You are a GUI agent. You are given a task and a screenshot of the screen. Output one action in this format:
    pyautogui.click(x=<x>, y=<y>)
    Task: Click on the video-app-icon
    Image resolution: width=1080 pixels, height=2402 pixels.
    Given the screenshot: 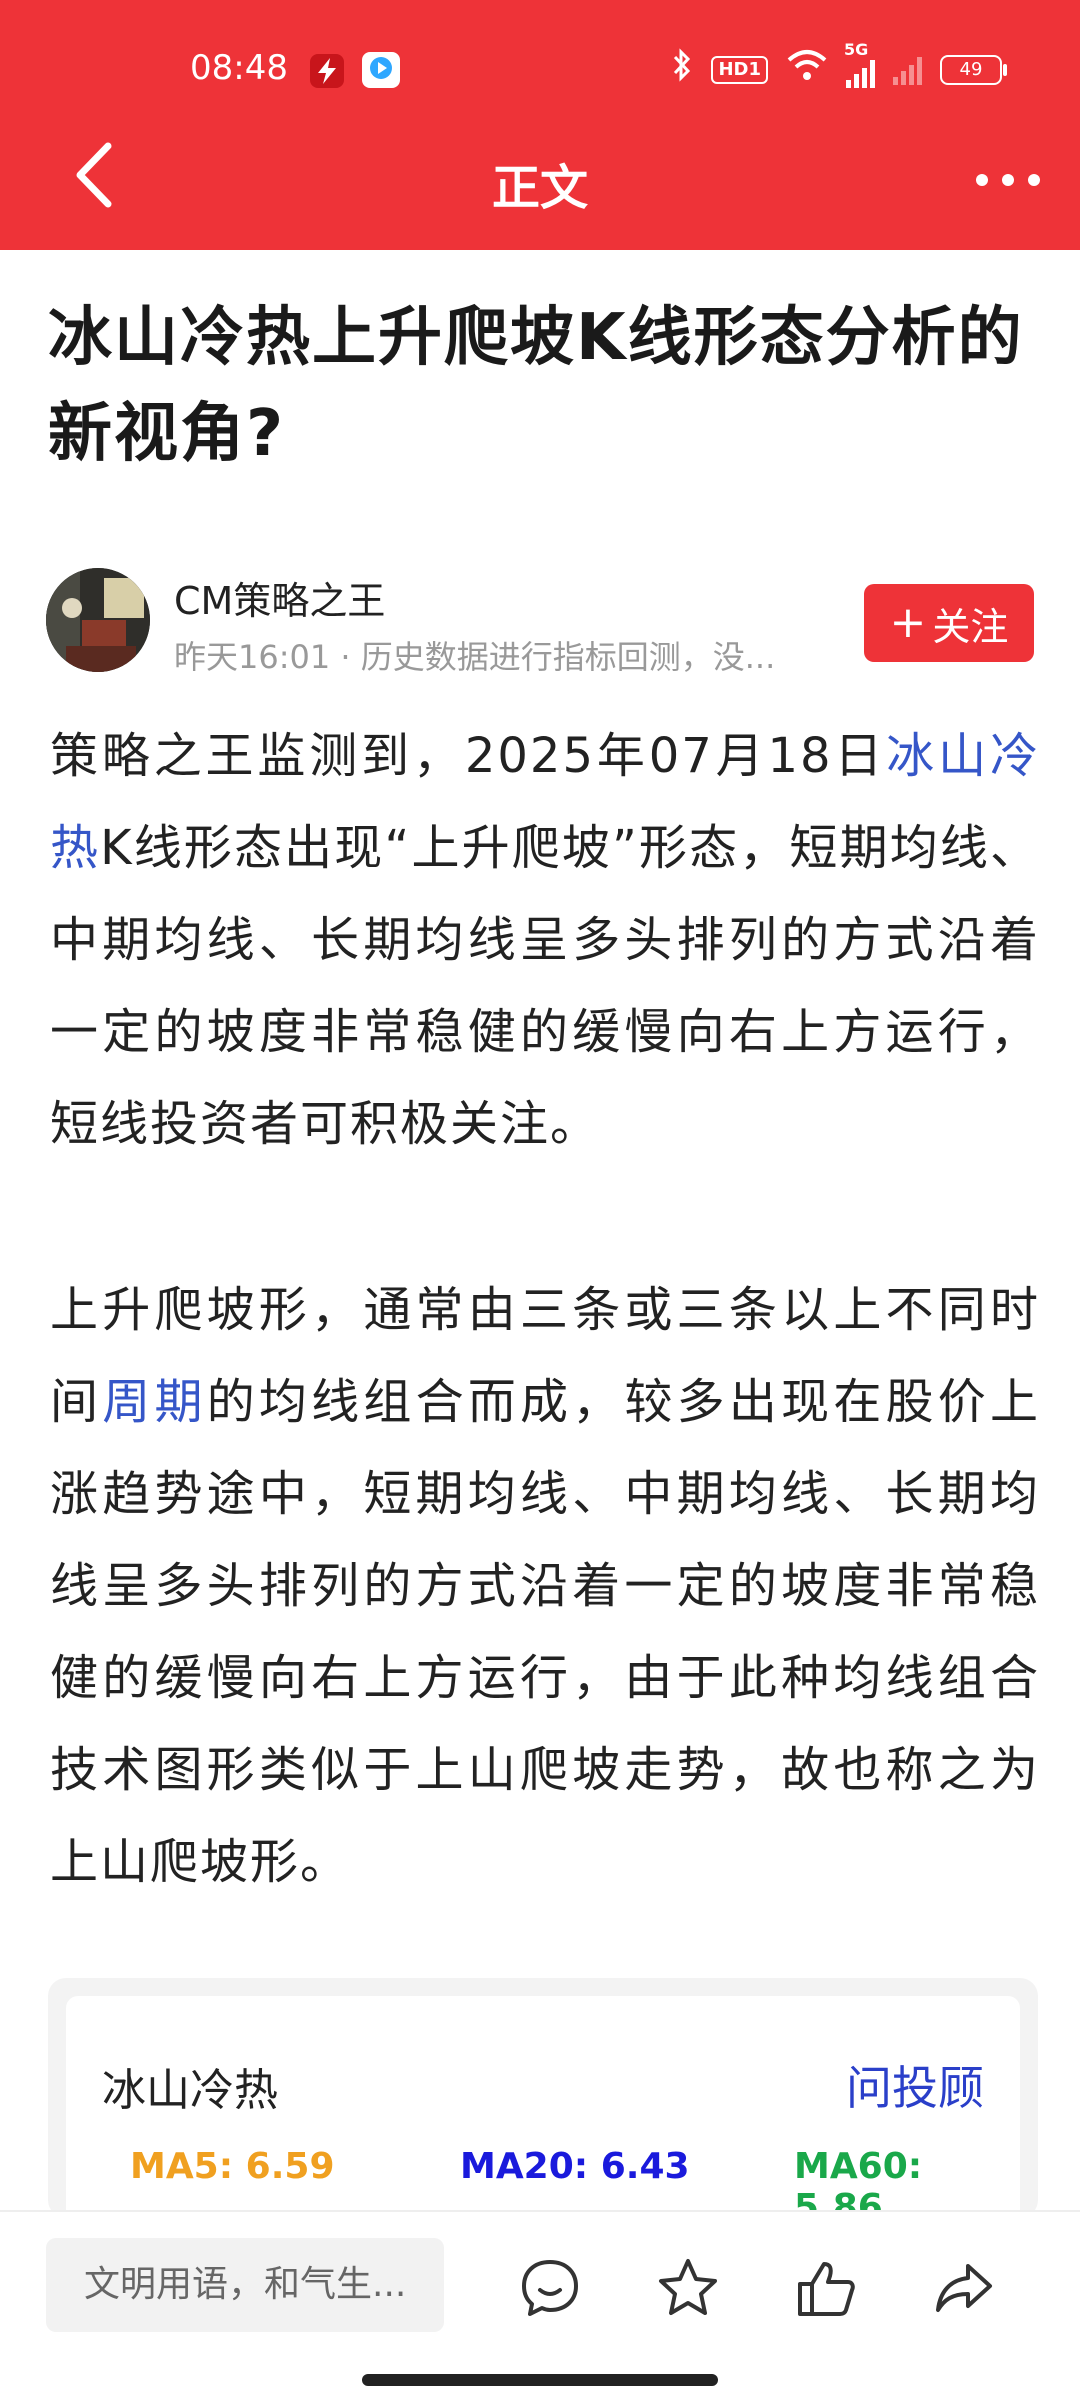 What is the action you would take?
    pyautogui.click(x=381, y=70)
    